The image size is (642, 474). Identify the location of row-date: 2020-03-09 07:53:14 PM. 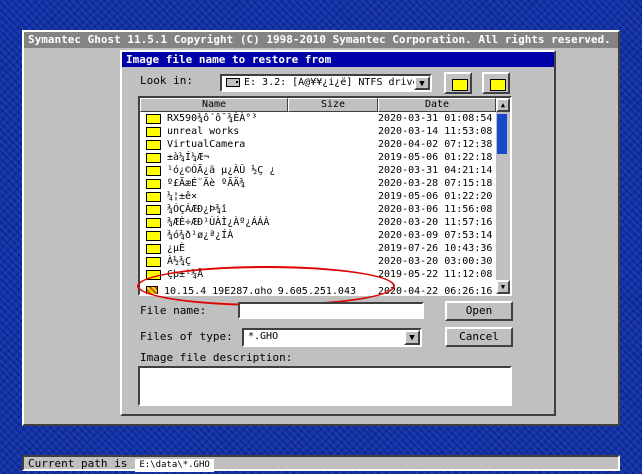
(444, 235).